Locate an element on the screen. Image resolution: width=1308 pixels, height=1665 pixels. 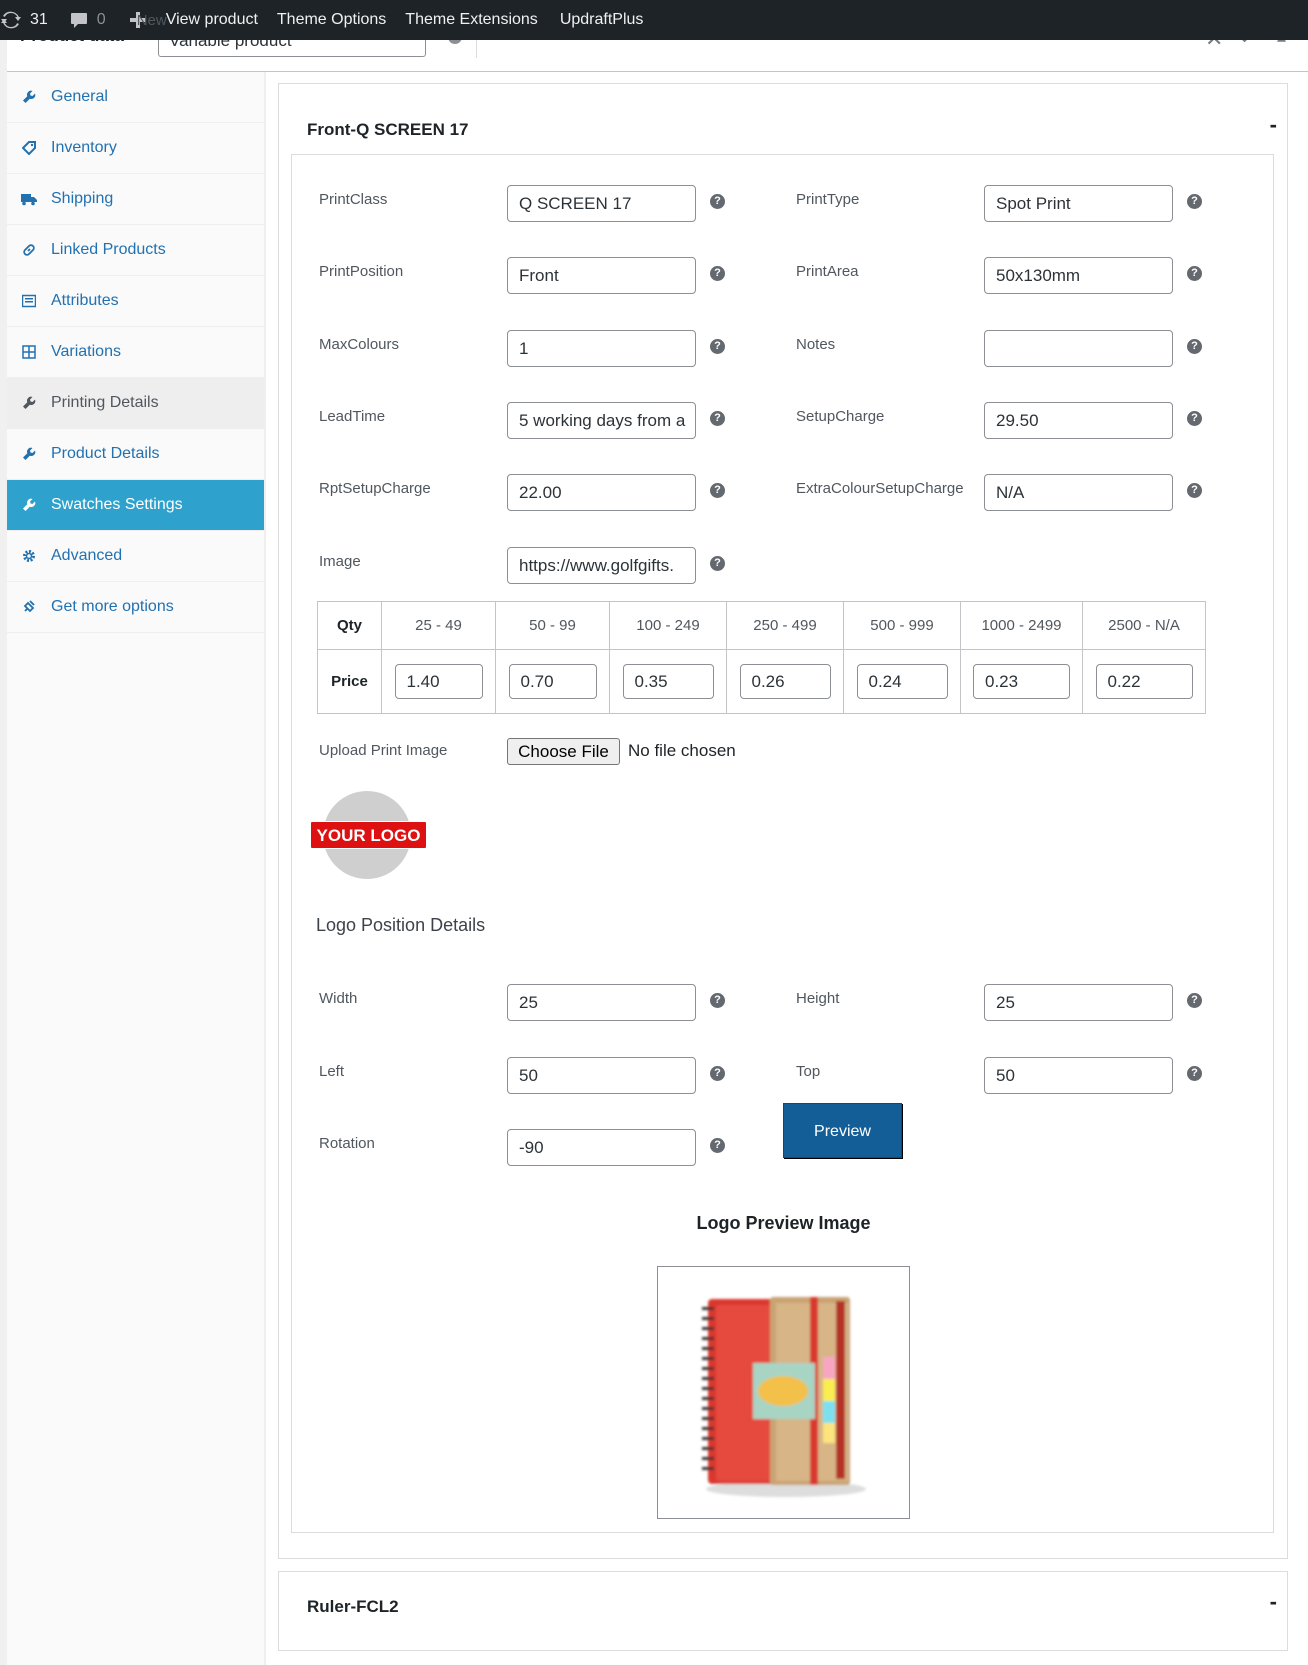
price-input: 0.22 is located at coordinates (1144, 681).